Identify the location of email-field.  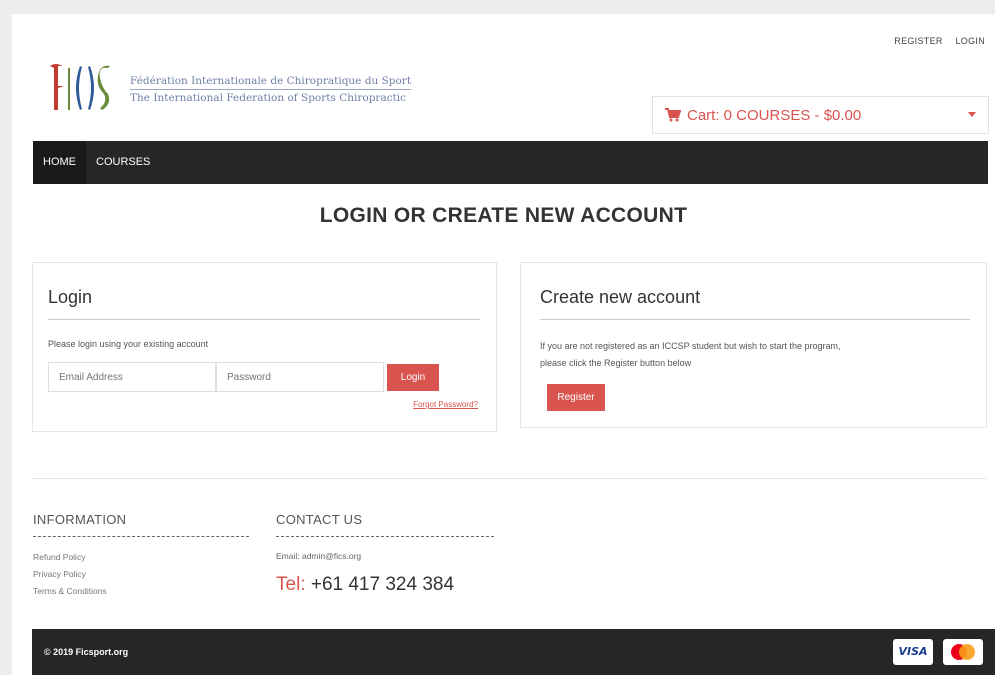
(132, 377).